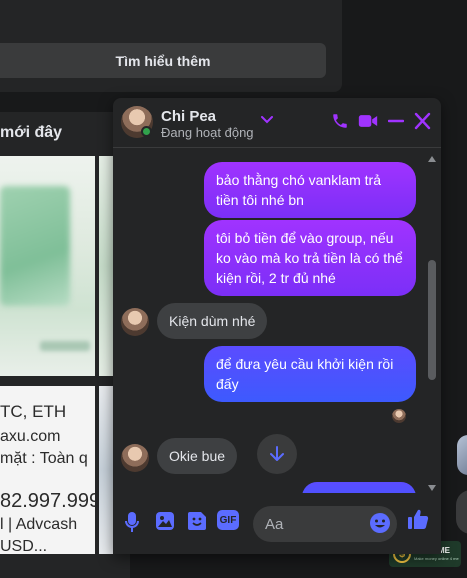 Image resolution: width=467 pixels, height=578 pixels. Describe the element at coordinates (422, 121) in the screenshot. I see `close-icon` at that location.